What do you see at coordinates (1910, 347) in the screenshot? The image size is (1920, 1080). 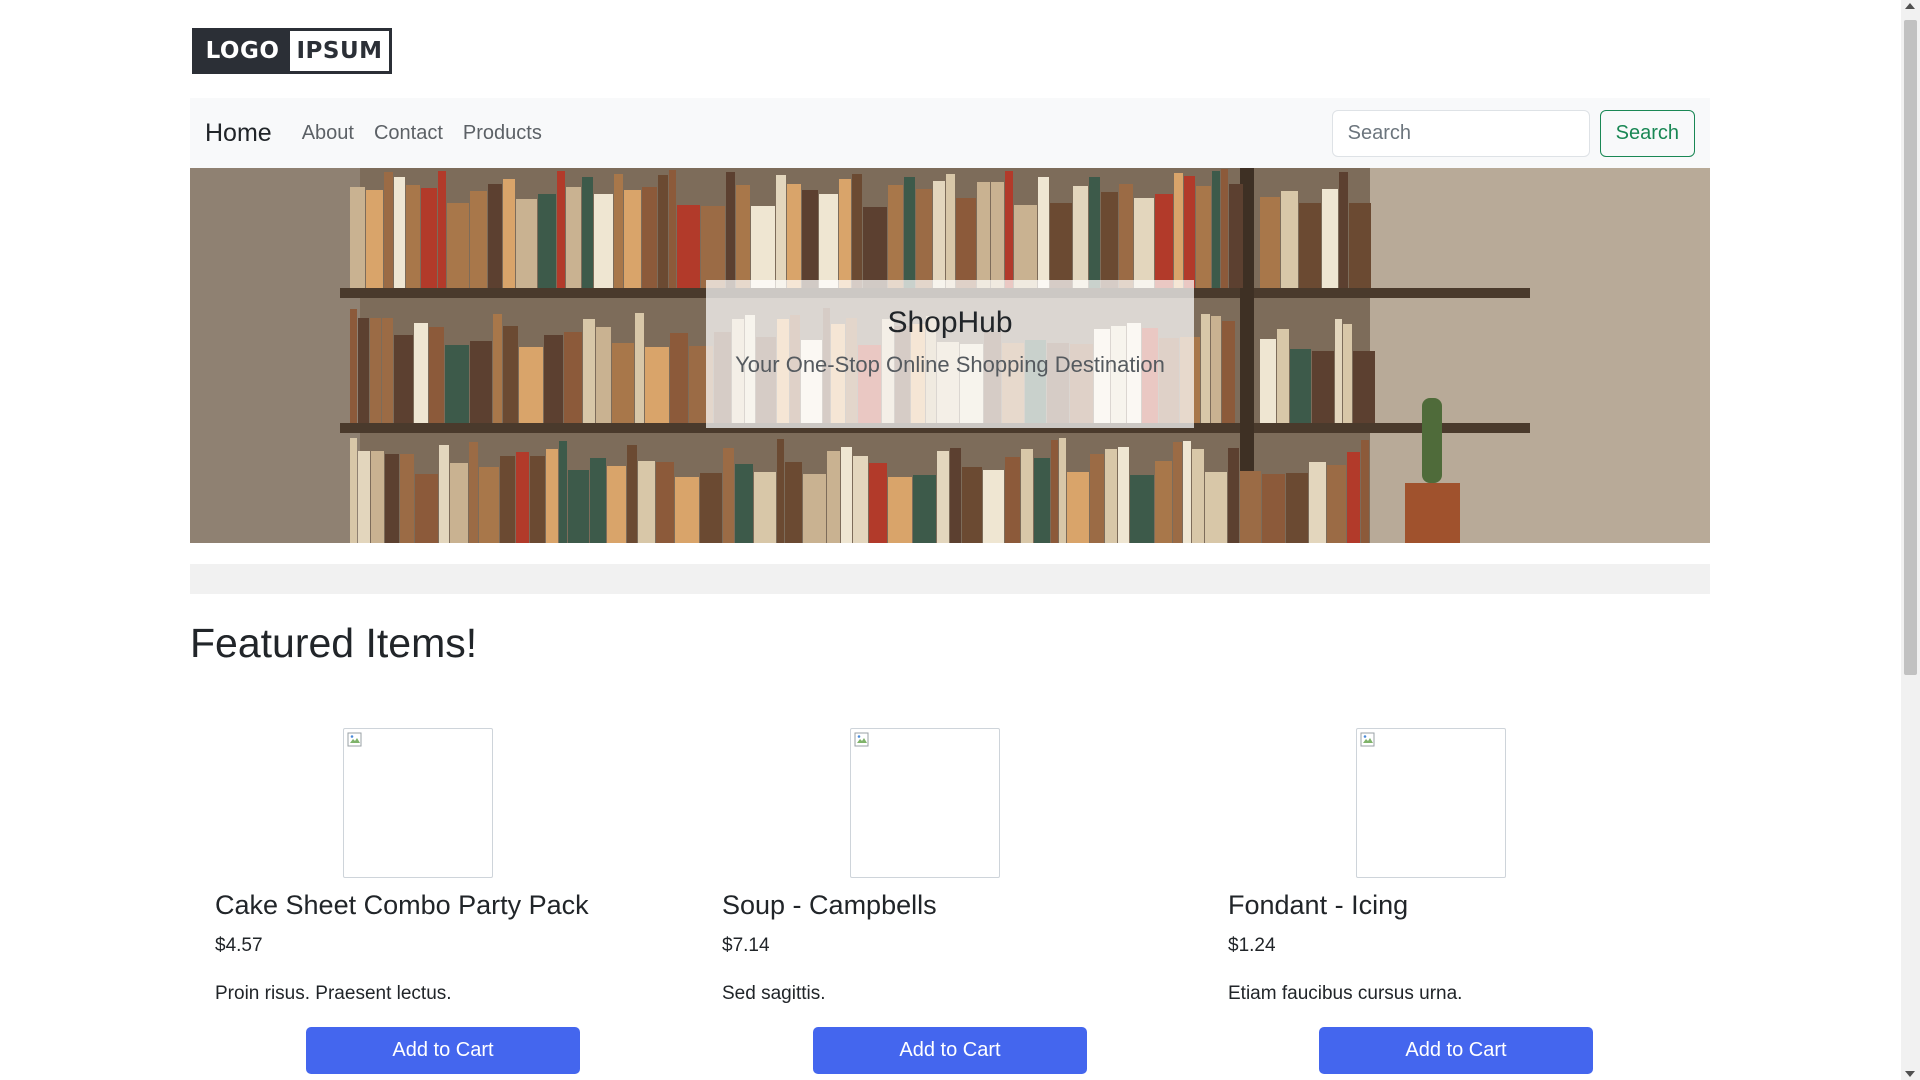 I see `scroll-thumb` at bounding box center [1910, 347].